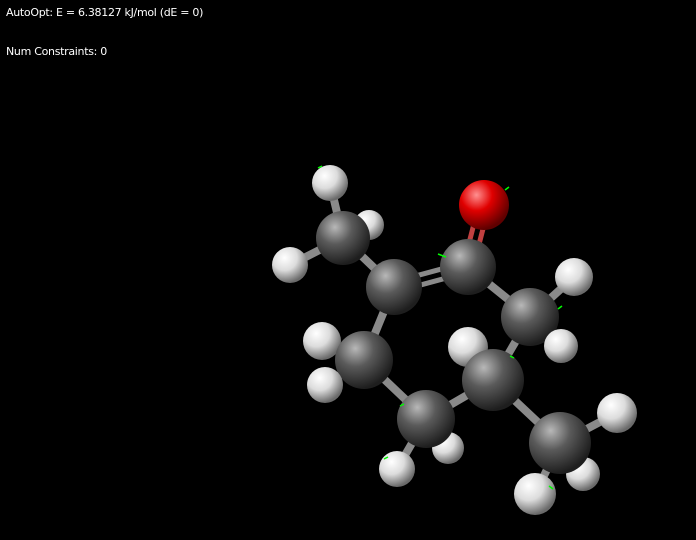  Describe the element at coordinates (484, 205) in the screenshot. I see `oxygen-atom` at that location.